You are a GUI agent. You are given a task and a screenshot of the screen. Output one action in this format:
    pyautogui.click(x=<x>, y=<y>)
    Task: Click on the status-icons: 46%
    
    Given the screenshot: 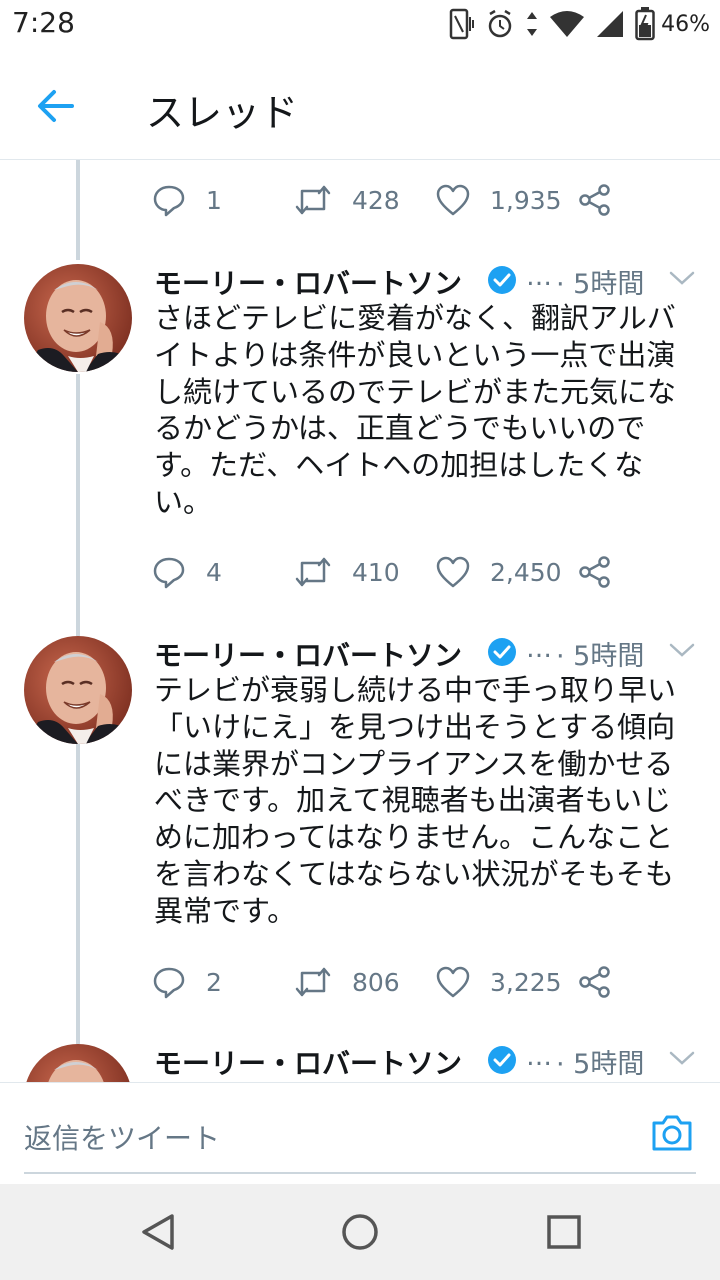 What is the action you would take?
    pyautogui.click(x=577, y=24)
    